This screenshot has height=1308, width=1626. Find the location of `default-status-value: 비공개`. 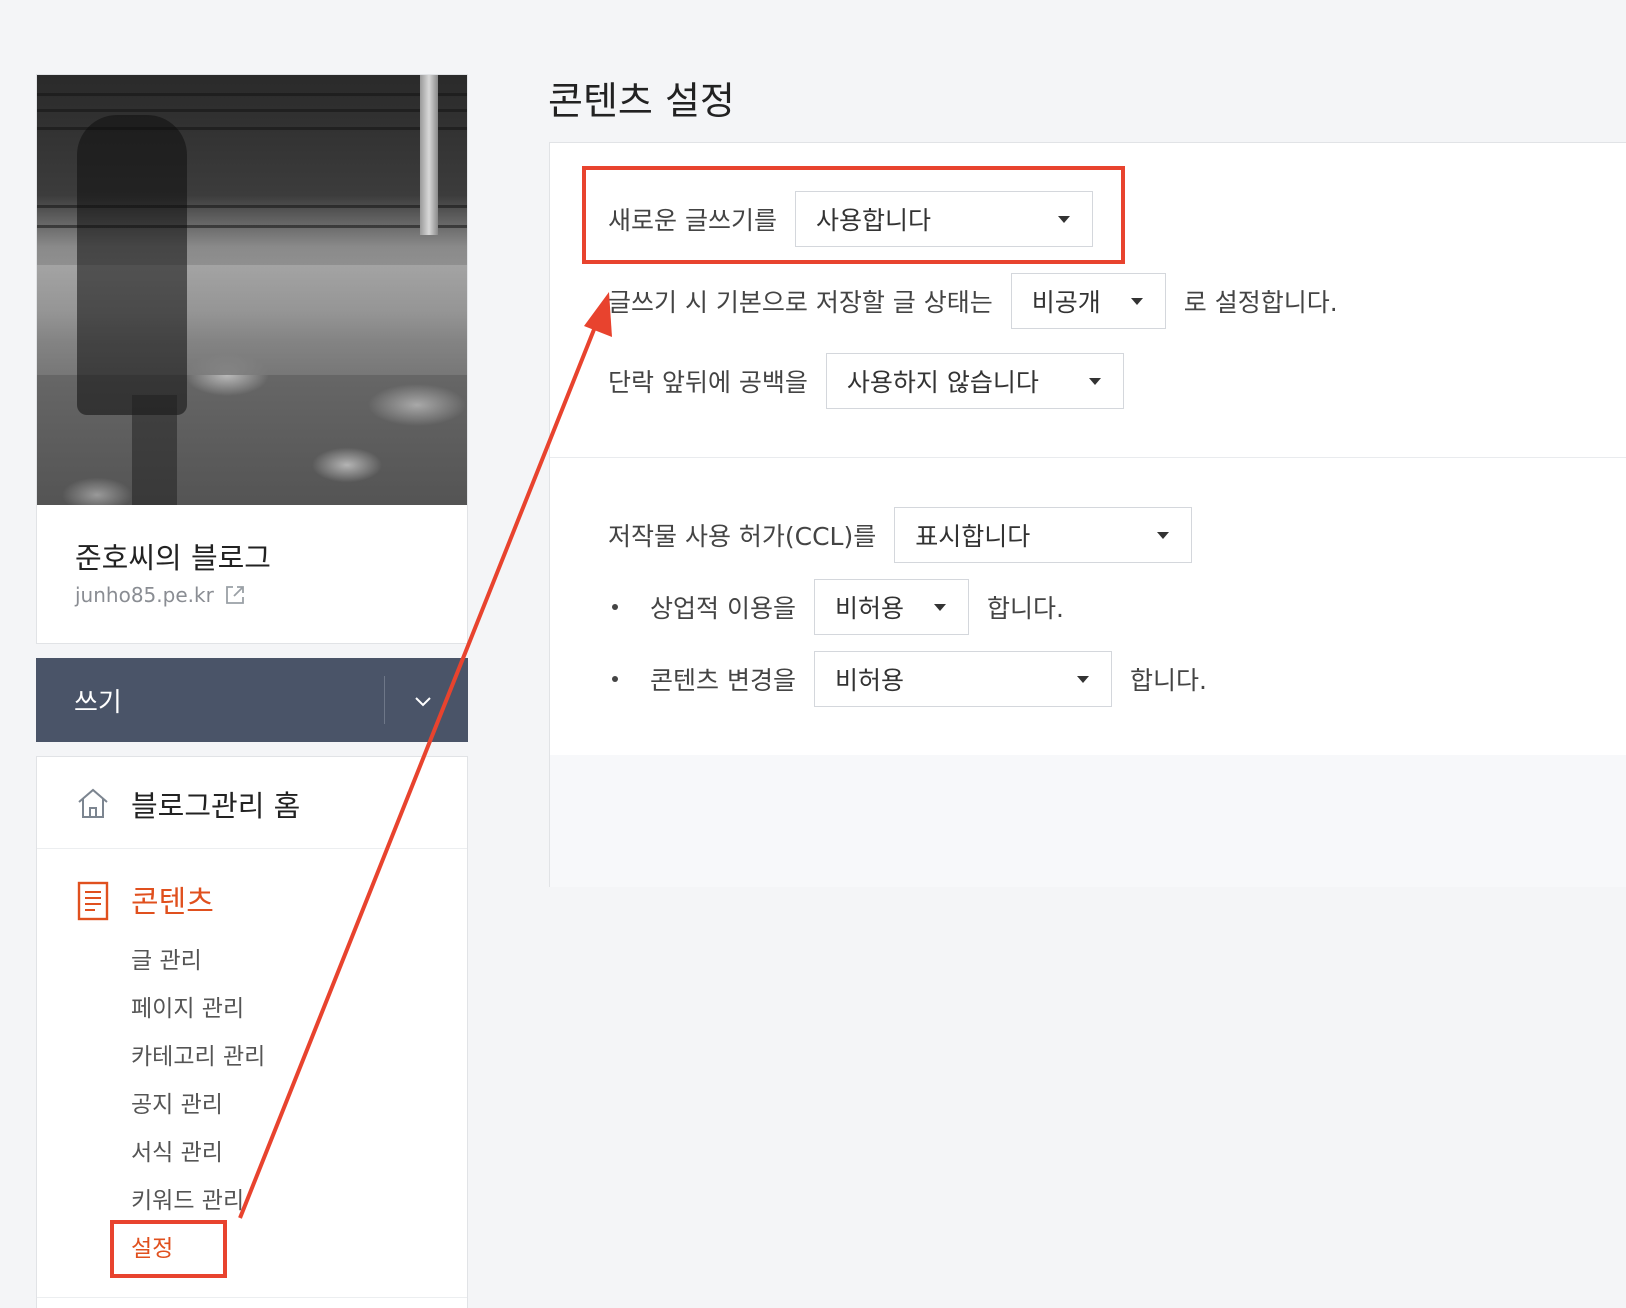

default-status-value: 비공개 is located at coordinates (1066, 302).